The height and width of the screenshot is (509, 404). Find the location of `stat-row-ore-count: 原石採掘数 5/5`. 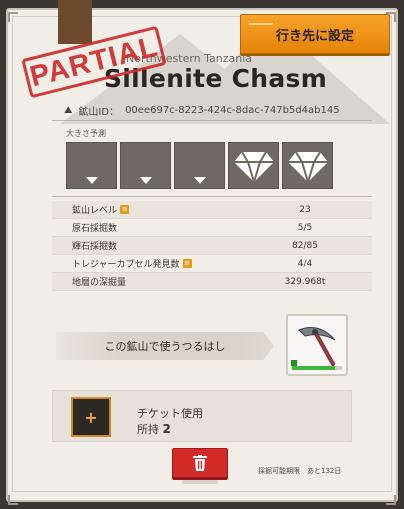

stat-row-ore-count: 原石採掘数 5/5 is located at coordinates (212, 228).